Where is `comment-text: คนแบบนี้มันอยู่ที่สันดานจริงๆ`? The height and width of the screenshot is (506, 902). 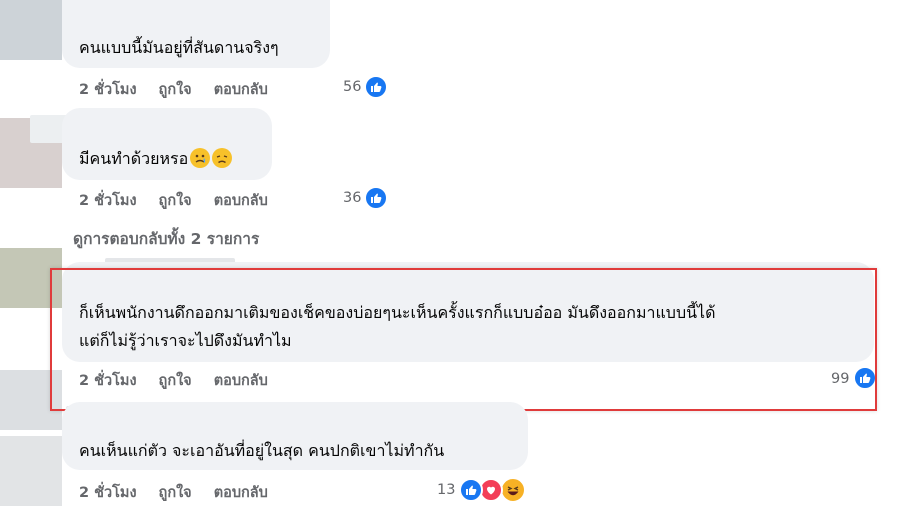 comment-text: คนแบบนี้มันอยู่ที่สันดานจริงๆ is located at coordinates (179, 47).